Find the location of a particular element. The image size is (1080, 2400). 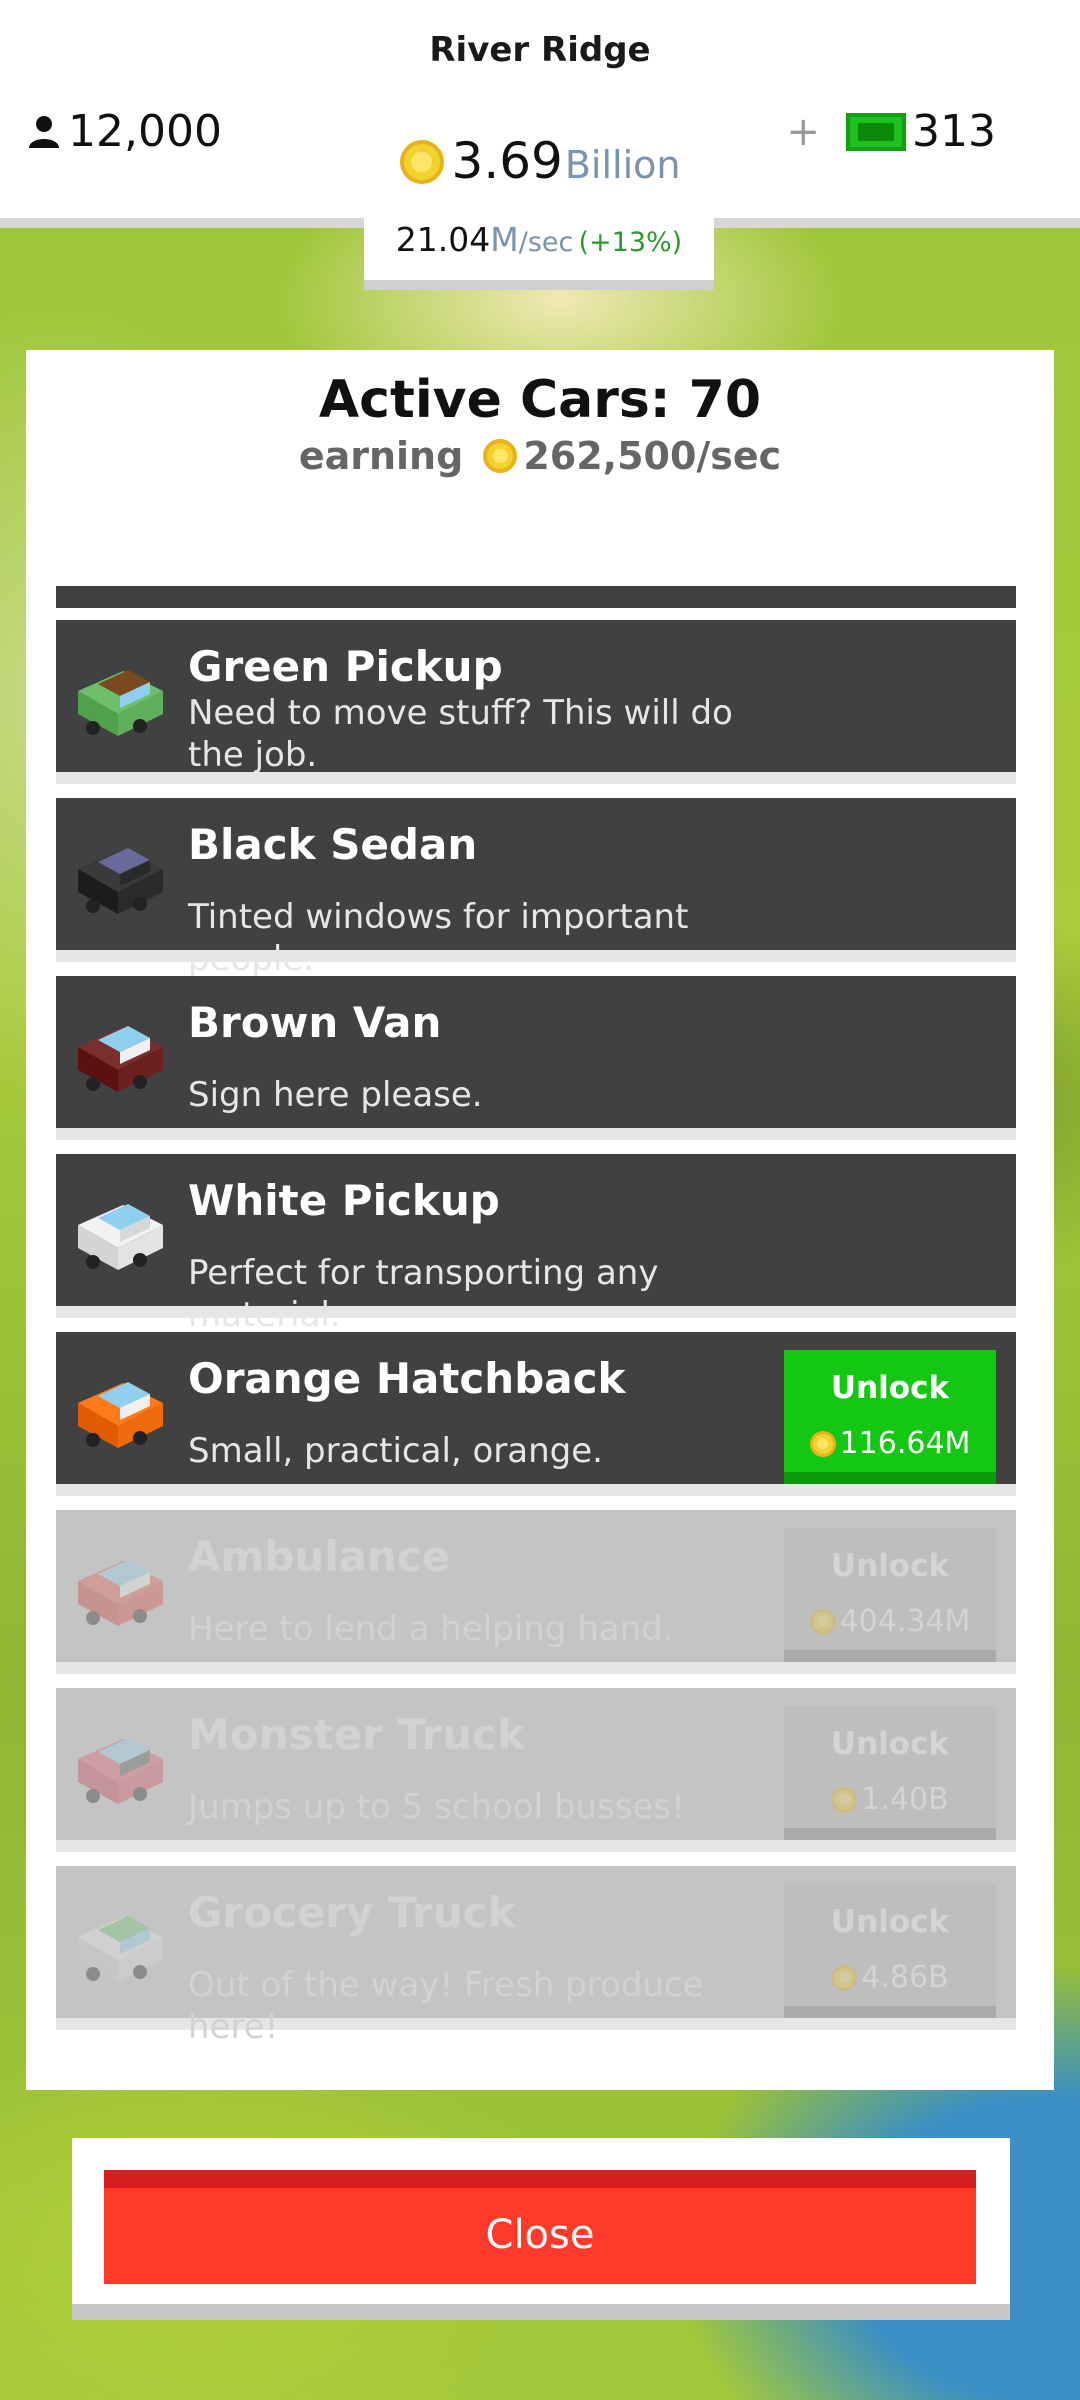

car-name: Ambulance is located at coordinates (319, 1556).